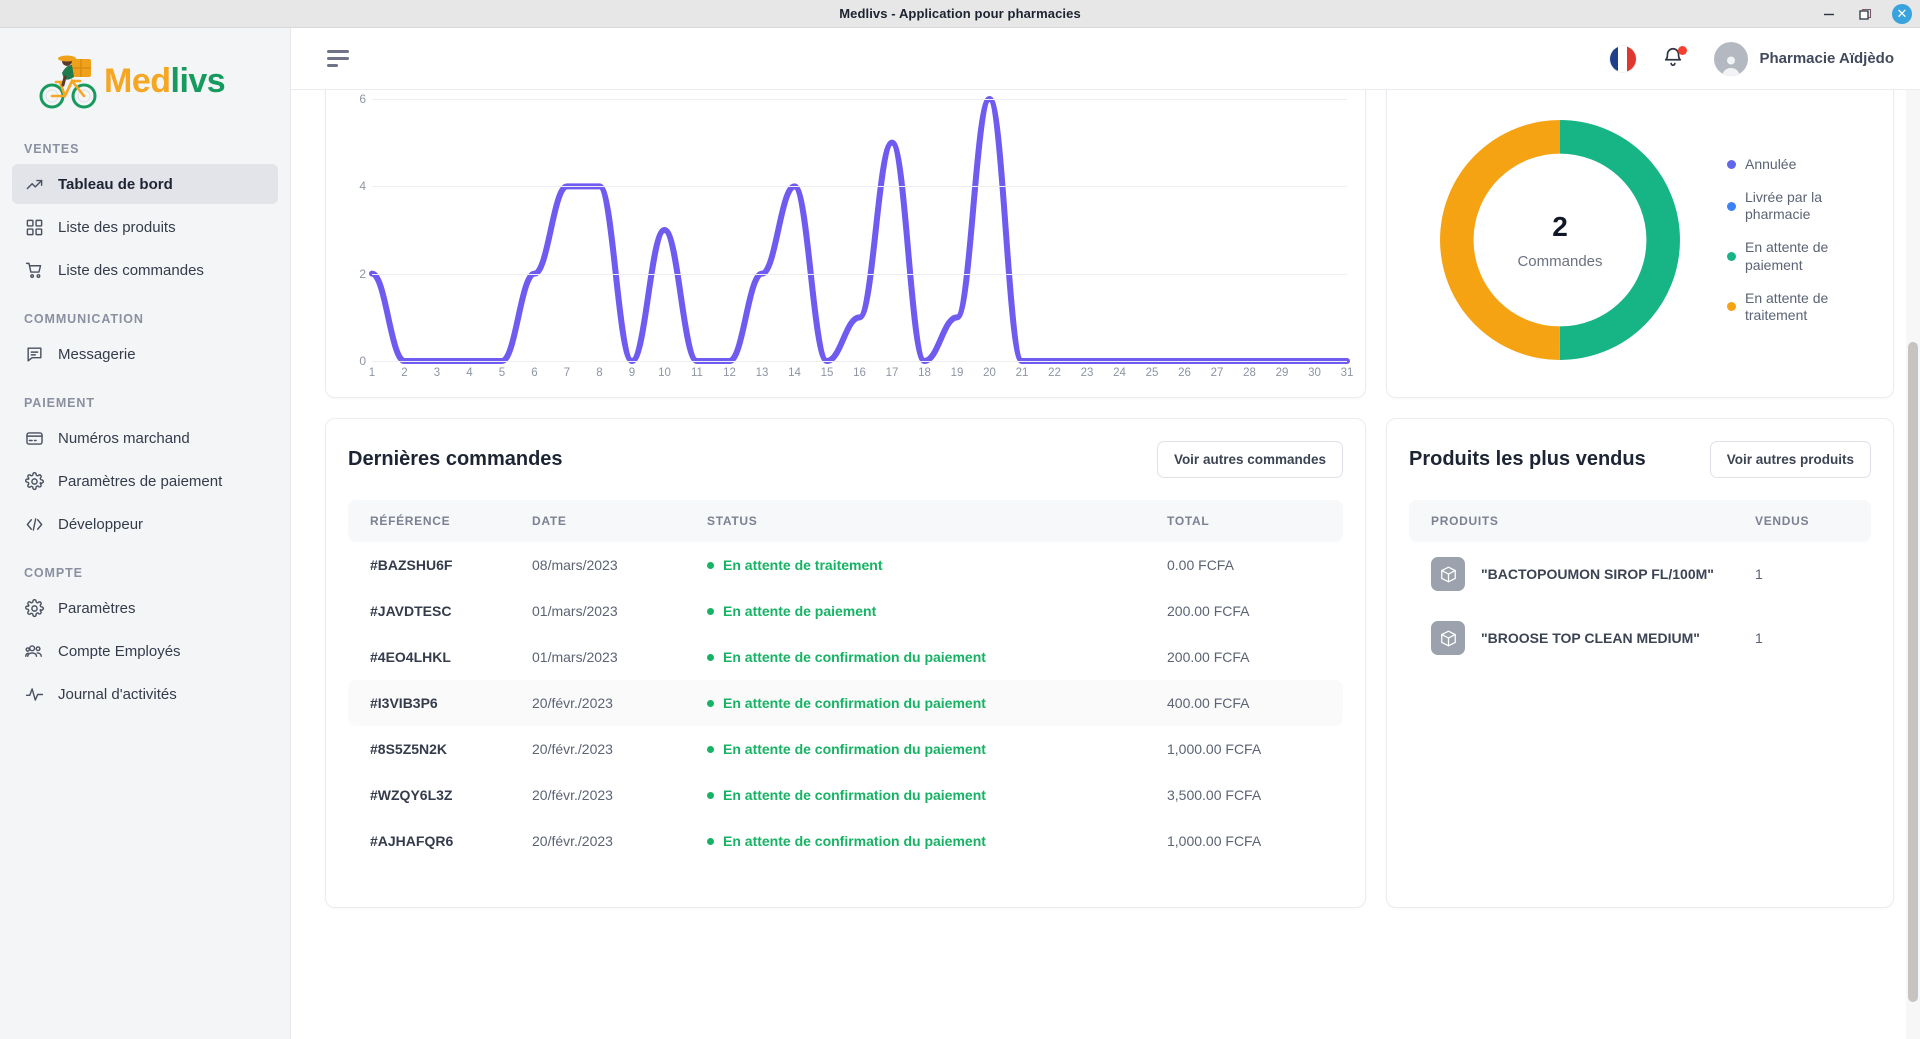  Describe the element at coordinates (1792, 164) in the screenshot. I see `legend-item-annulee: Annulée` at that location.